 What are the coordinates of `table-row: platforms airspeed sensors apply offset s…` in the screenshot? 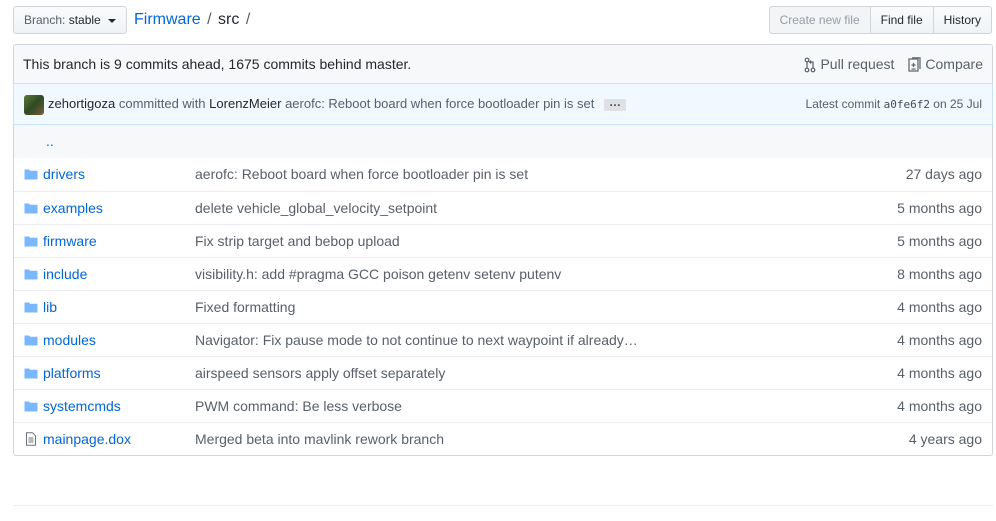 It's located at (503, 372).